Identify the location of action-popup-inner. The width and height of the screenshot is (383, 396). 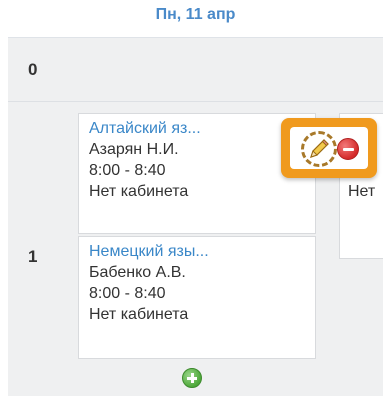
(329, 148).